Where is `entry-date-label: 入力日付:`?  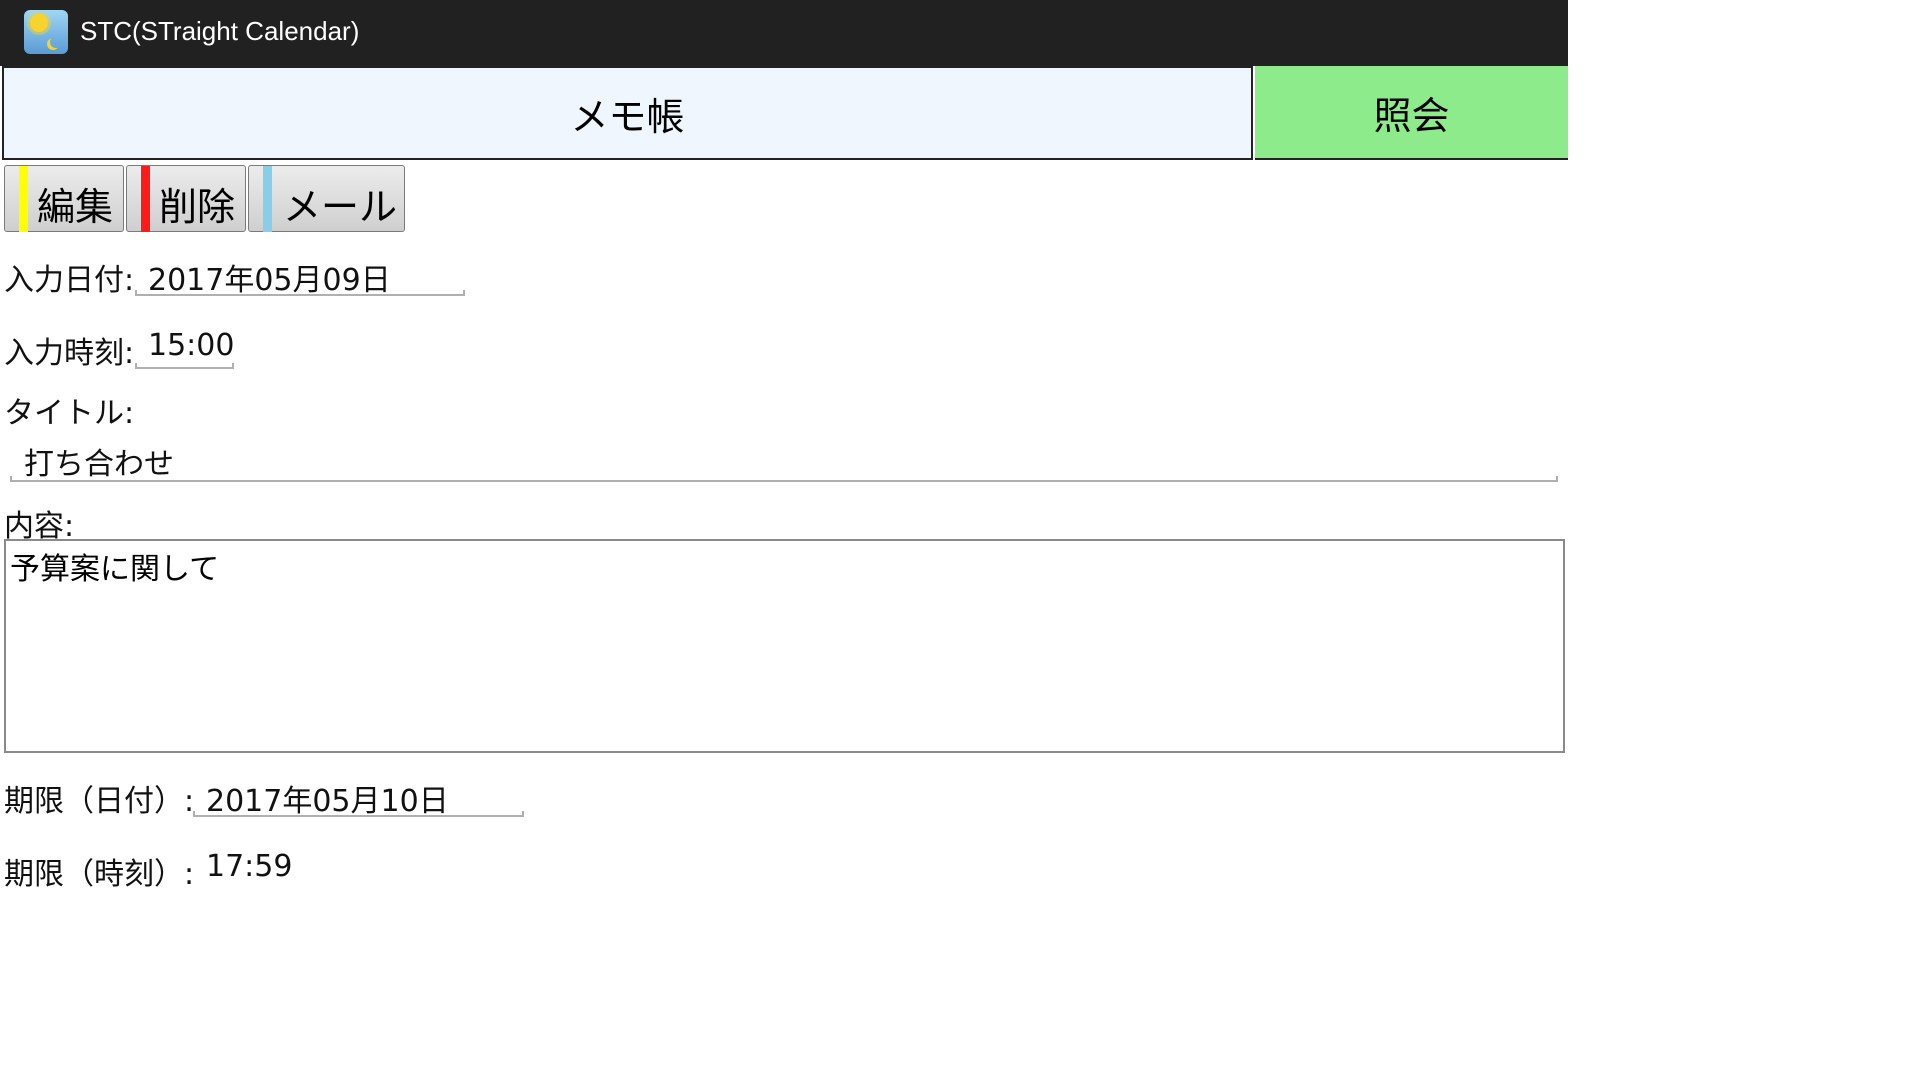
entry-date-label: 入力日付: is located at coordinates (69, 280).